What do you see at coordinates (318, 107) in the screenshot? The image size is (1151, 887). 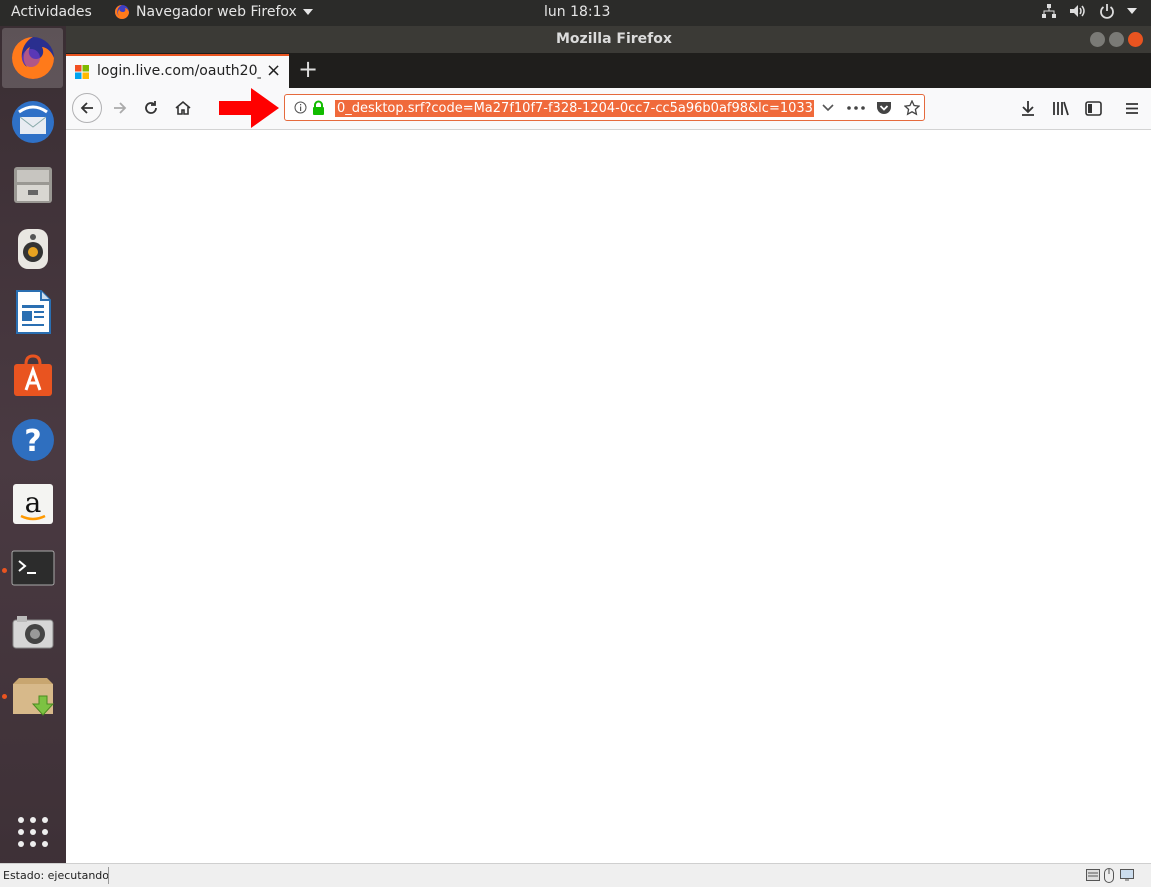 I see `lock-icon` at bounding box center [318, 107].